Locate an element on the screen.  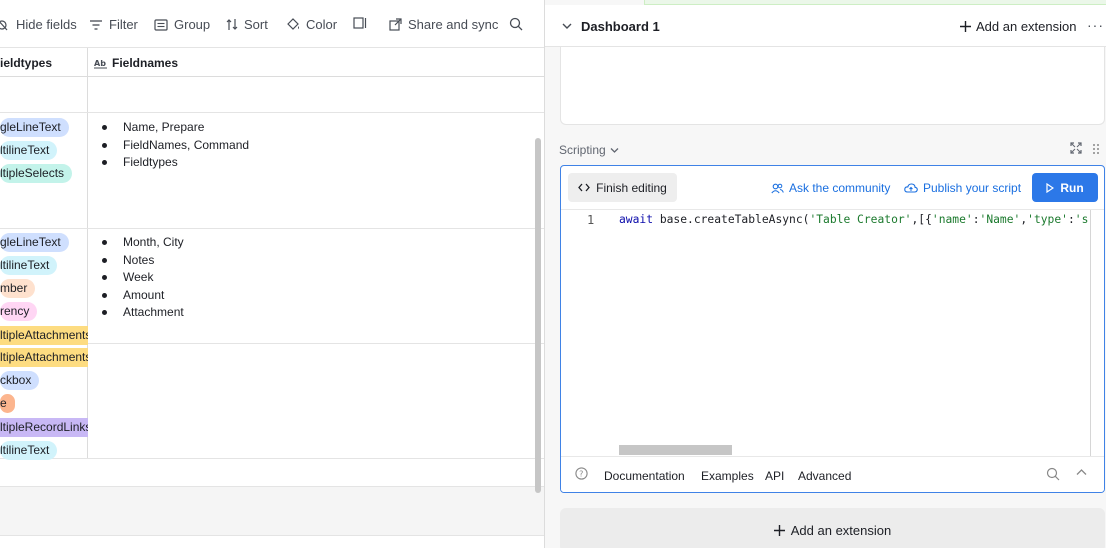
expand-icon is located at coordinates (1076, 148).